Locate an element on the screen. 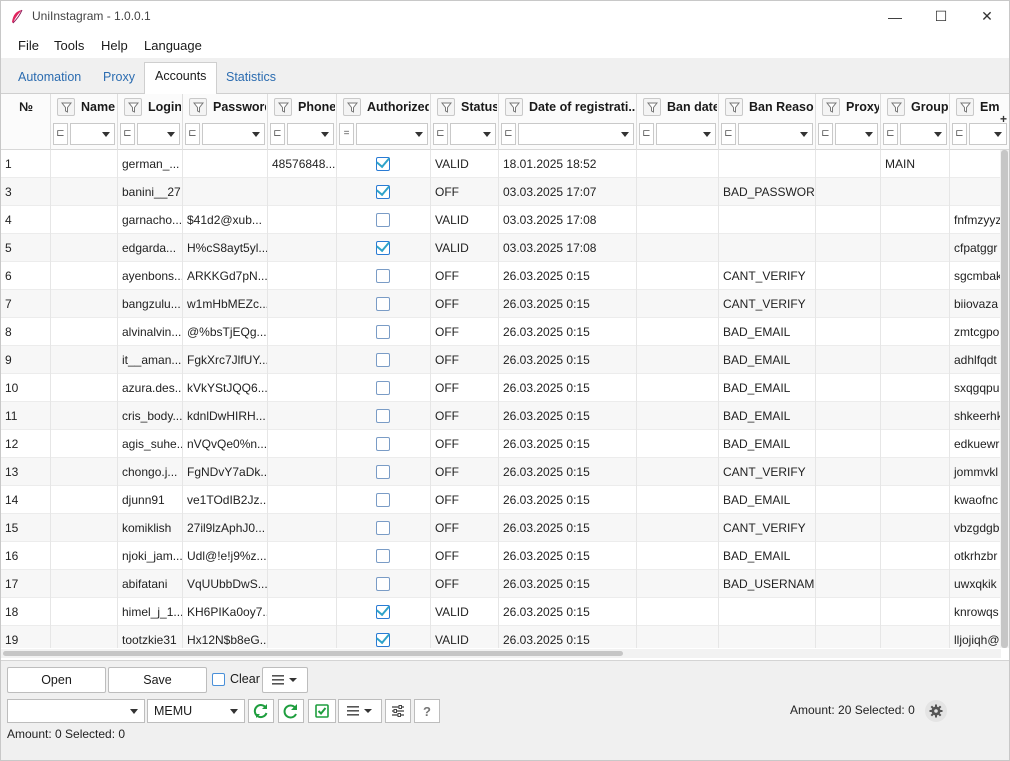 The width and height of the screenshot is (1010, 761). tab-automation: Automation is located at coordinates (49, 79).